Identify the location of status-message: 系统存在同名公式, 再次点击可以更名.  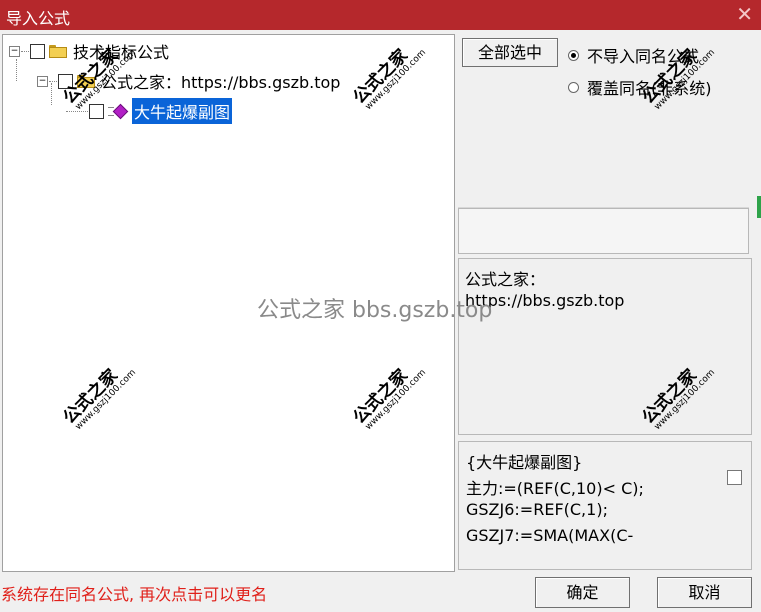
(134, 594).